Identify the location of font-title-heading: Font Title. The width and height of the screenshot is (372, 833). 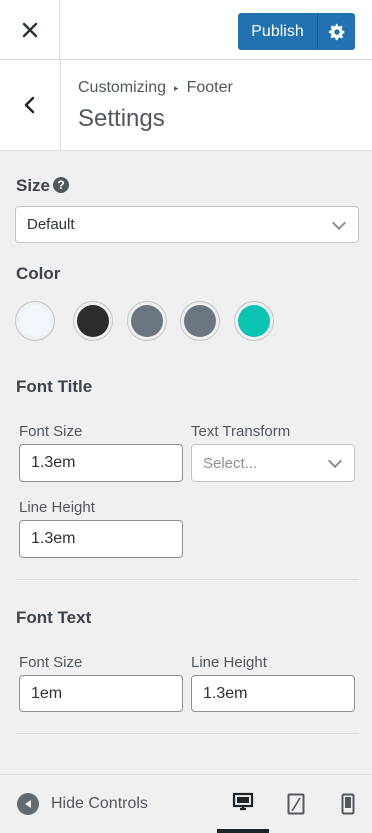
(54, 386).